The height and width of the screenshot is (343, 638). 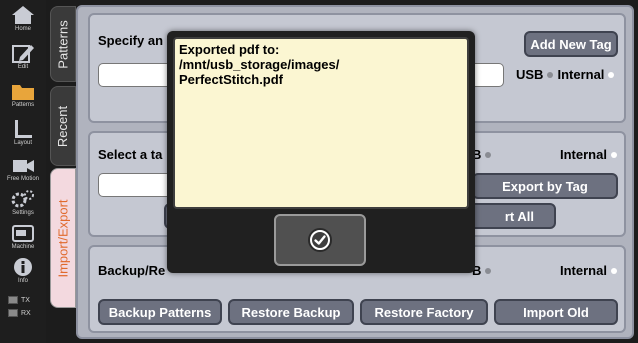 I want to click on nav-settings: Settings, so click(x=23, y=204).